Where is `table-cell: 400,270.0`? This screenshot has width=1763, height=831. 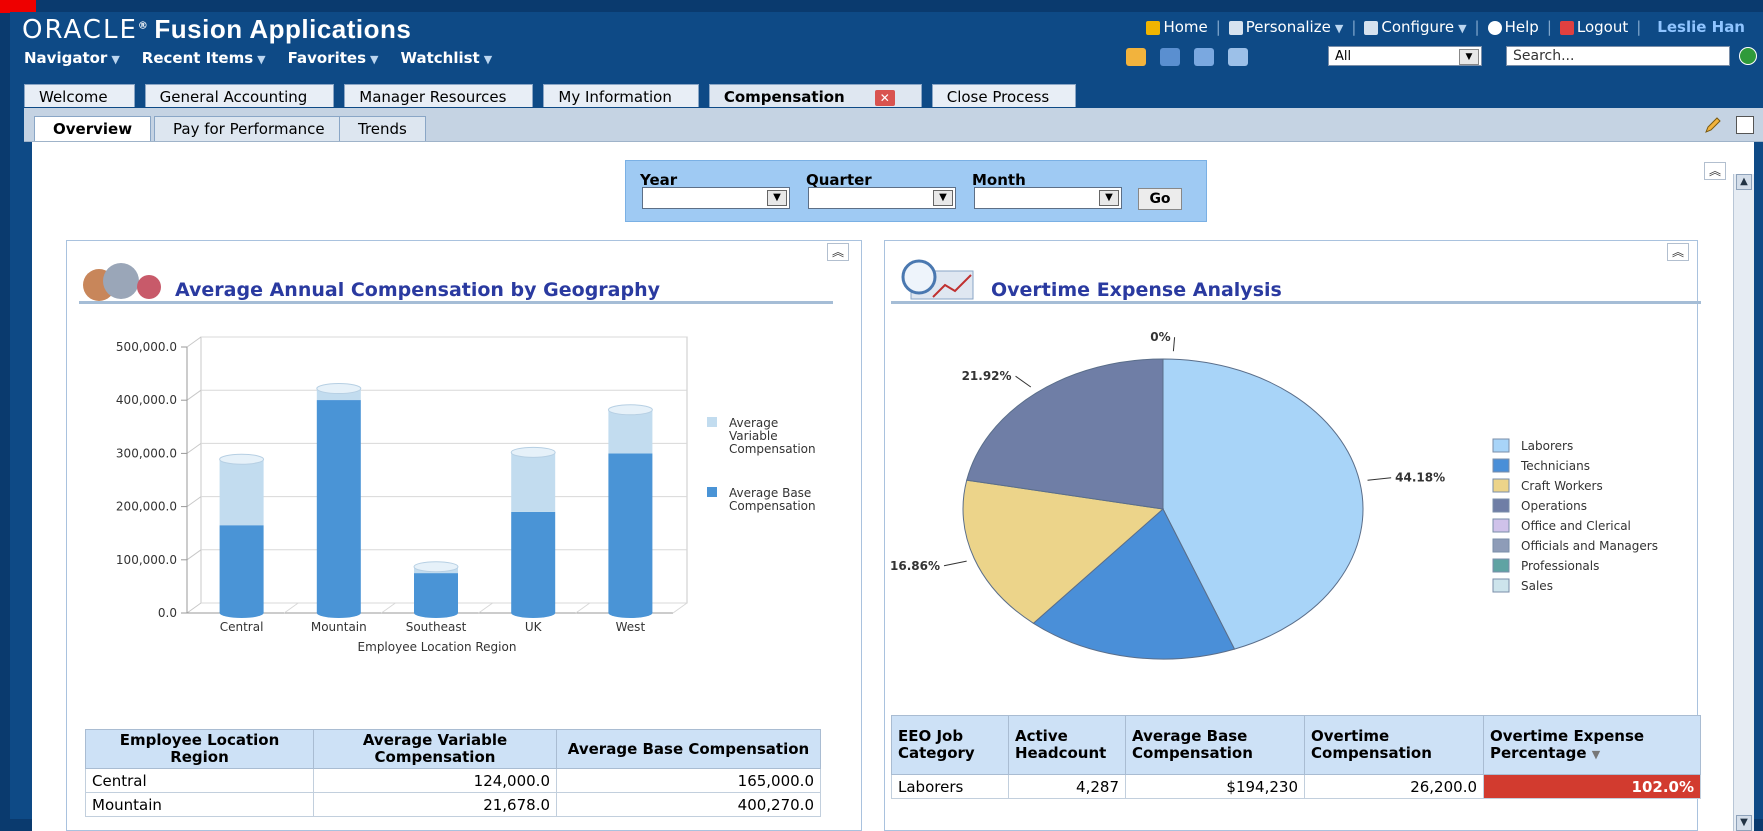
table-cell: 400,270.0 is located at coordinates (688, 804).